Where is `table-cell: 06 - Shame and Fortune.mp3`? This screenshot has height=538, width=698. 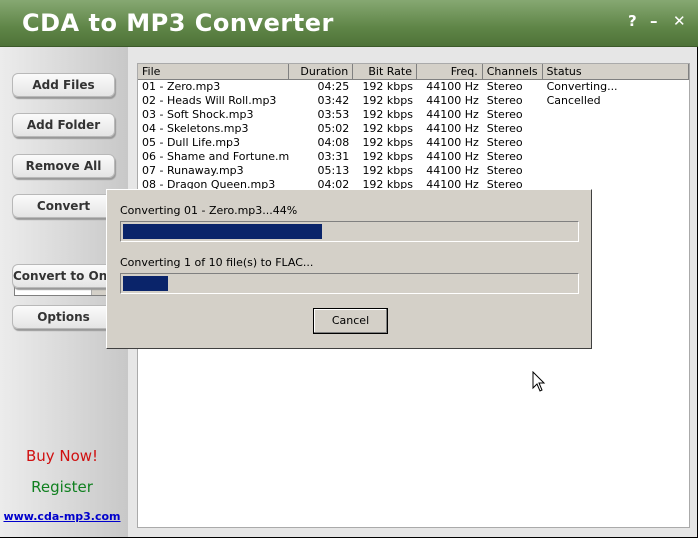
table-cell: 06 - Shame and Fortune.mp3 is located at coordinates (216, 156).